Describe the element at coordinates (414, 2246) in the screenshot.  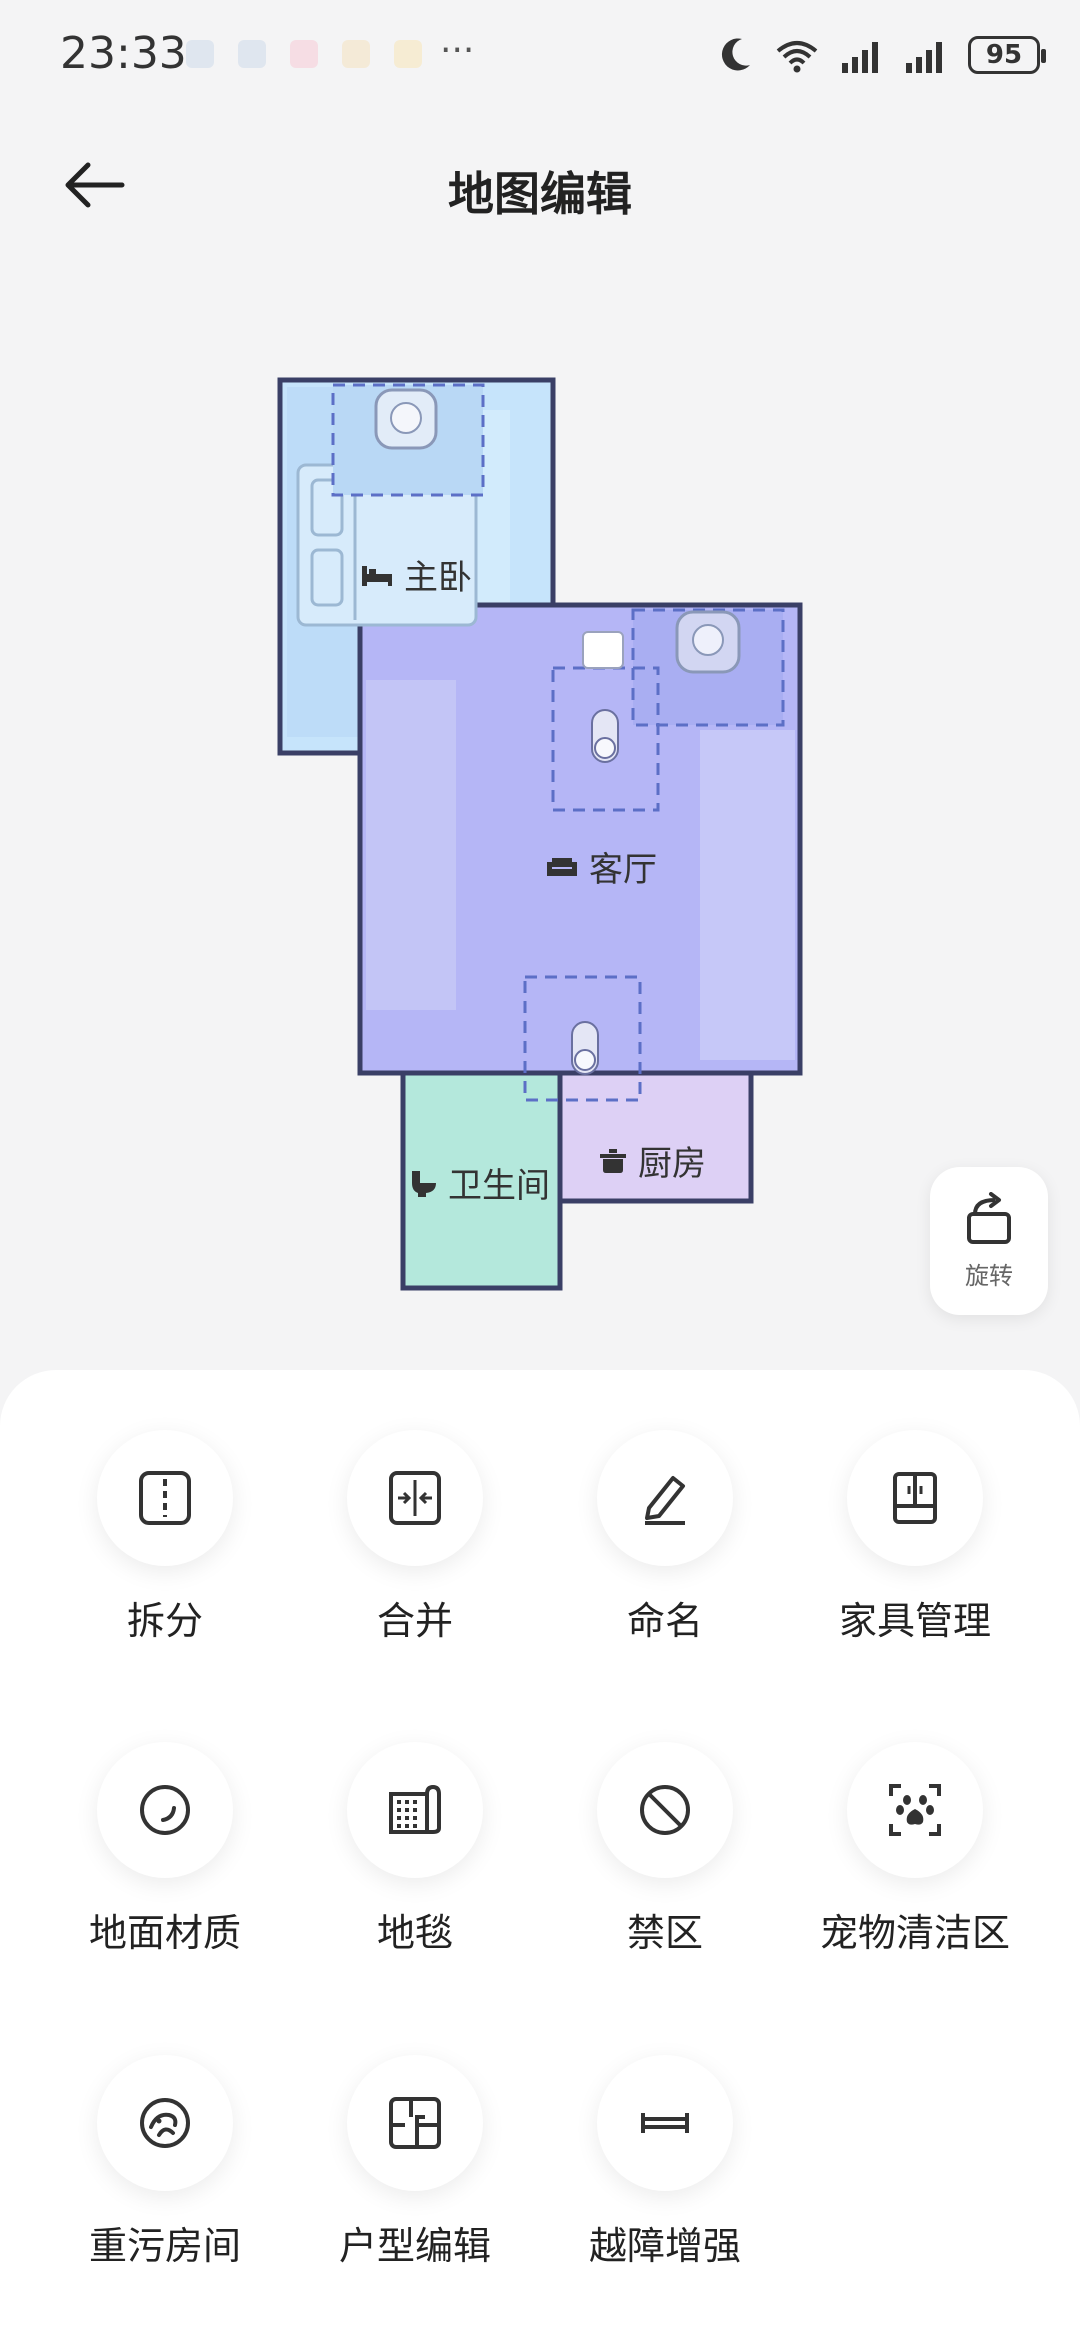
I see `tool-label: 户型编辑` at that location.